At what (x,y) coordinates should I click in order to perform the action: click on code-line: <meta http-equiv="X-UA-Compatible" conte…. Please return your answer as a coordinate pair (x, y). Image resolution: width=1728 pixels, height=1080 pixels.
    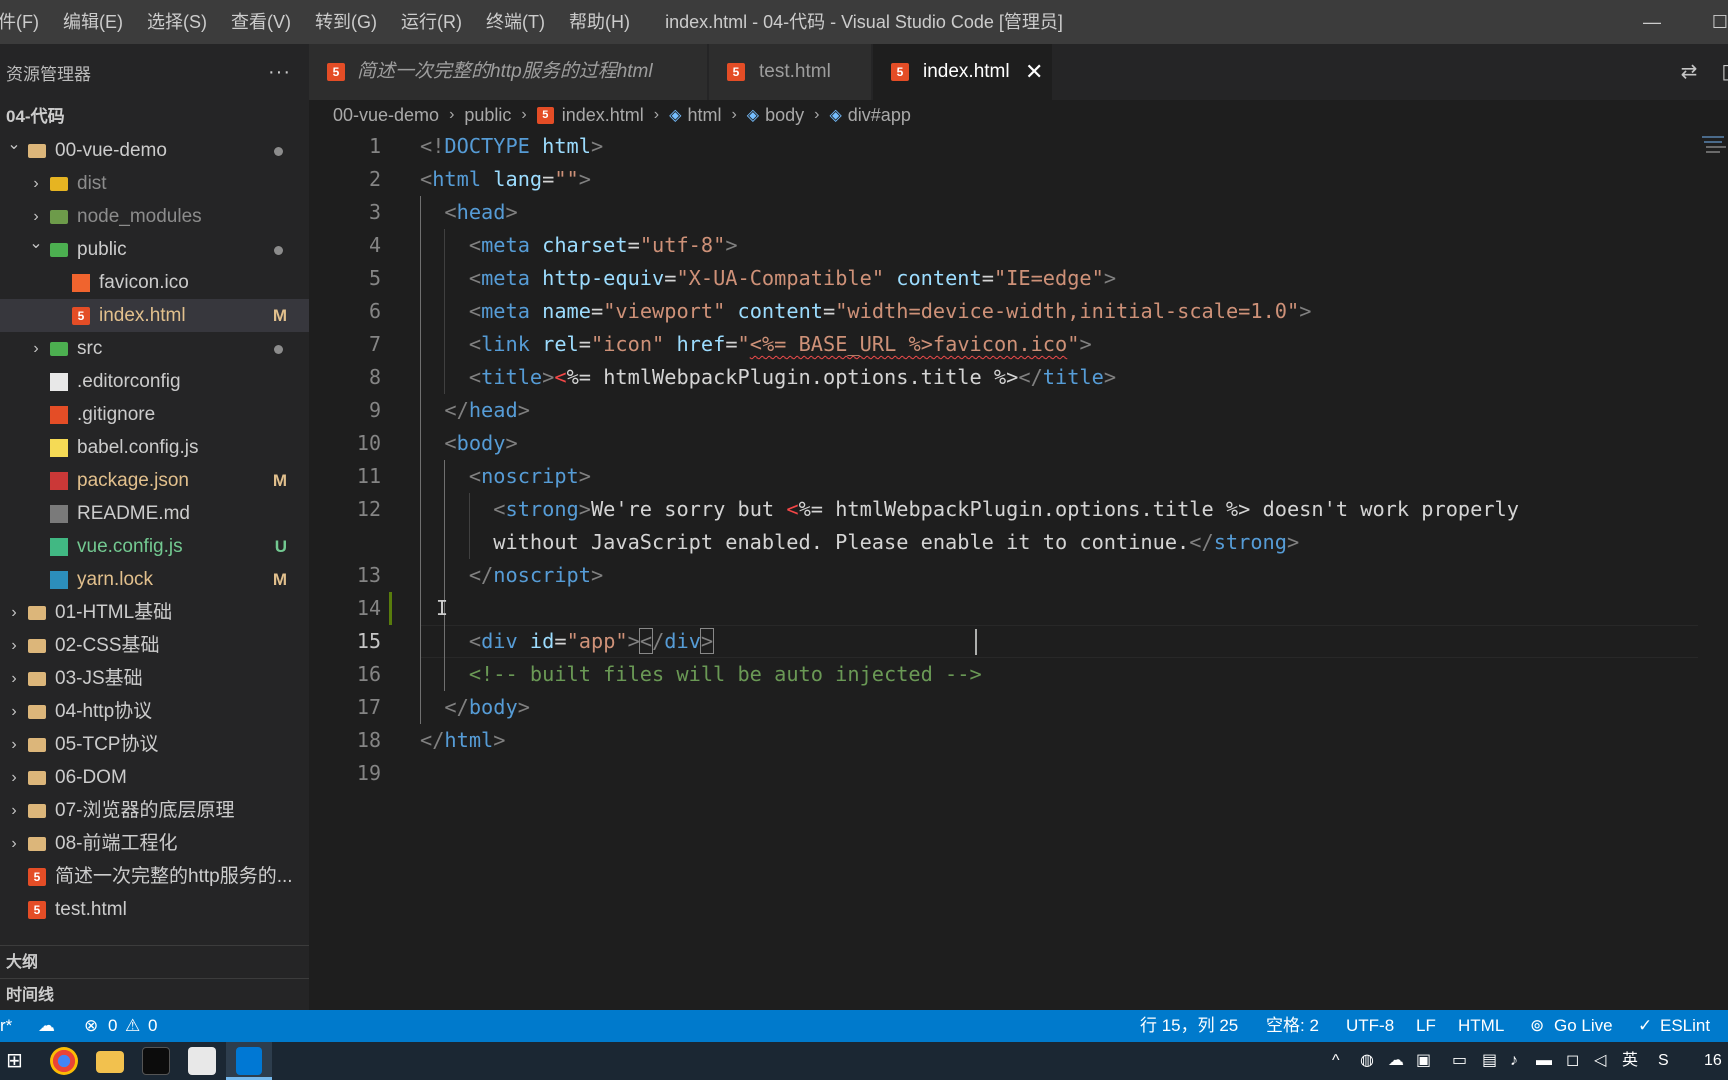
    Looking at the image, I should click on (768, 278).